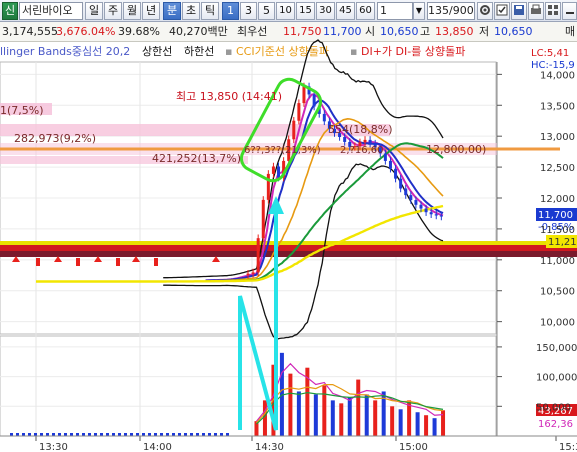 This screenshot has width=577, height=452. What do you see at coordinates (229, 96) in the screenshot?
I see `high-annotation: 최고 13,850 (14:41)` at bounding box center [229, 96].